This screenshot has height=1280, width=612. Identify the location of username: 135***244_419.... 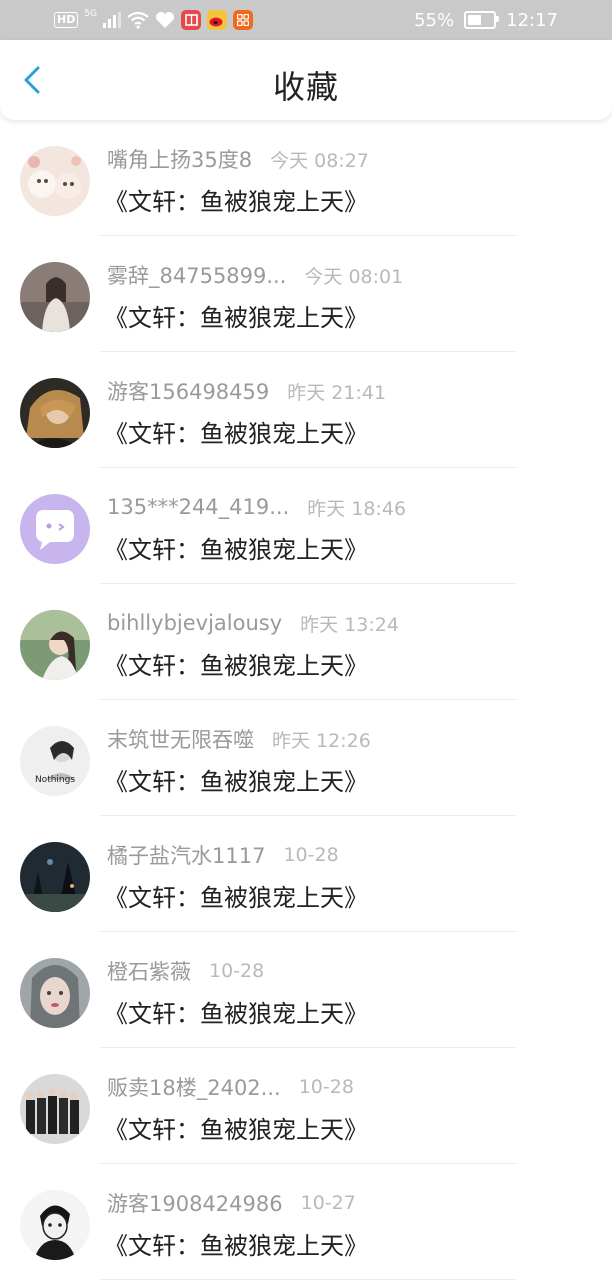
(198, 507).